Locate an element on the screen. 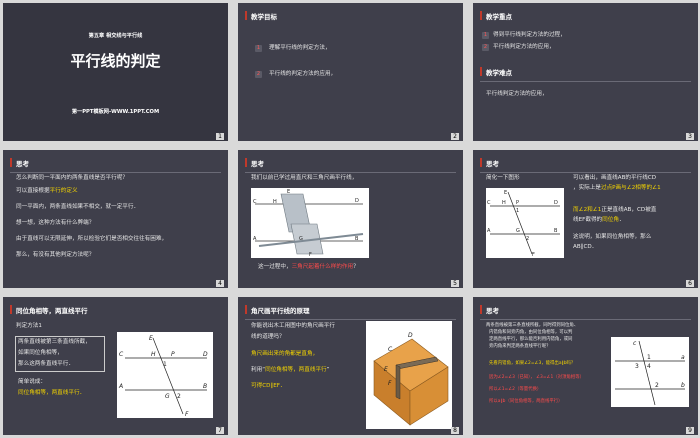 This screenshot has width=700, height=438. svg-text: H is located at coordinates (153, 354).